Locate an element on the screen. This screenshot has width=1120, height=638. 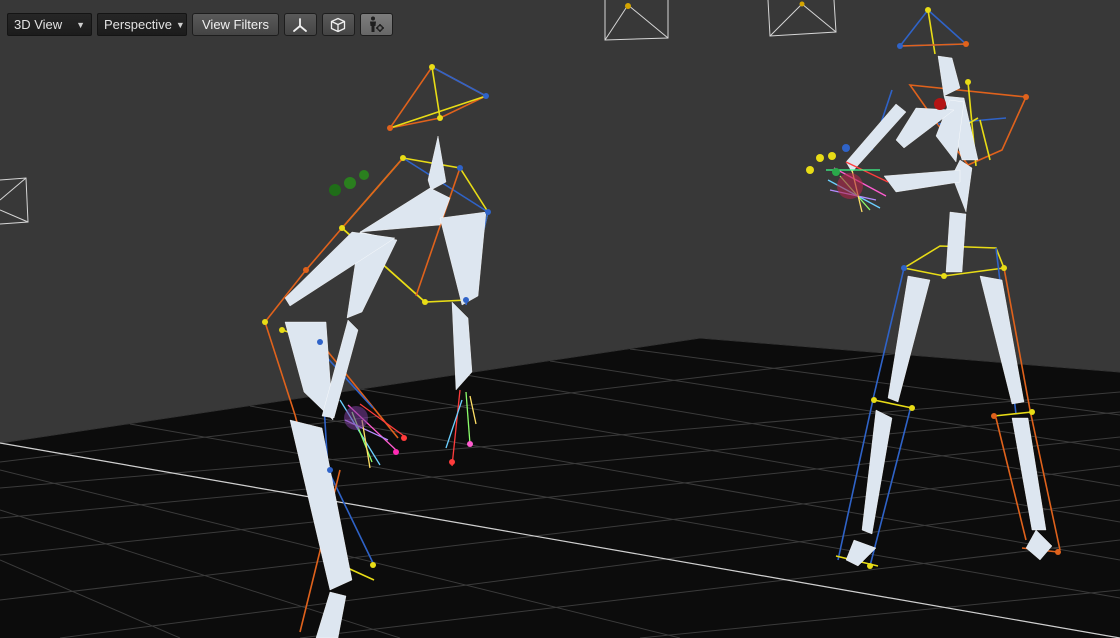
cube-icon is located at coordinates (338, 24).